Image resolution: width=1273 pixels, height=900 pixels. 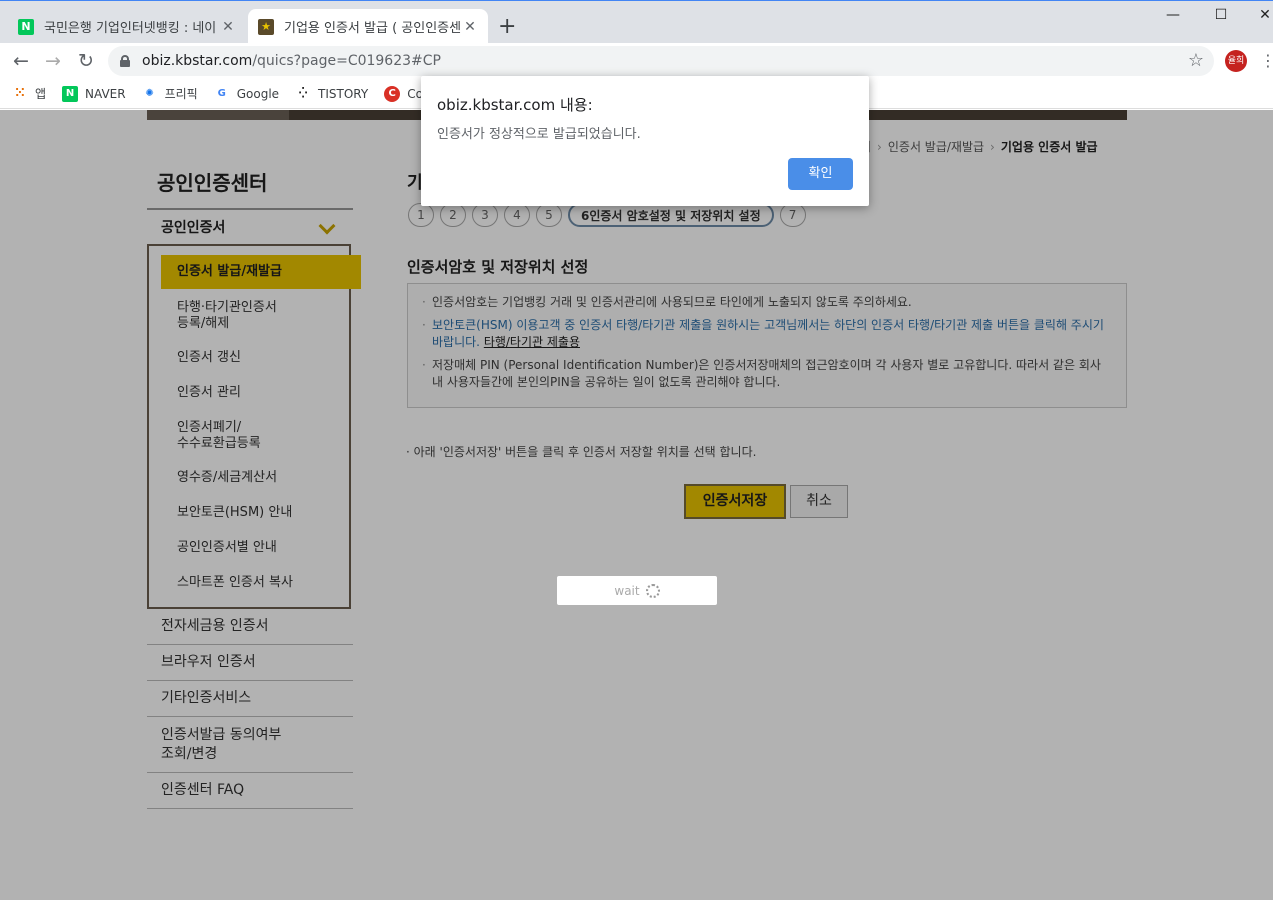 What do you see at coordinates (1173, 17) in the screenshot?
I see `minimize-icon: —` at bounding box center [1173, 17].